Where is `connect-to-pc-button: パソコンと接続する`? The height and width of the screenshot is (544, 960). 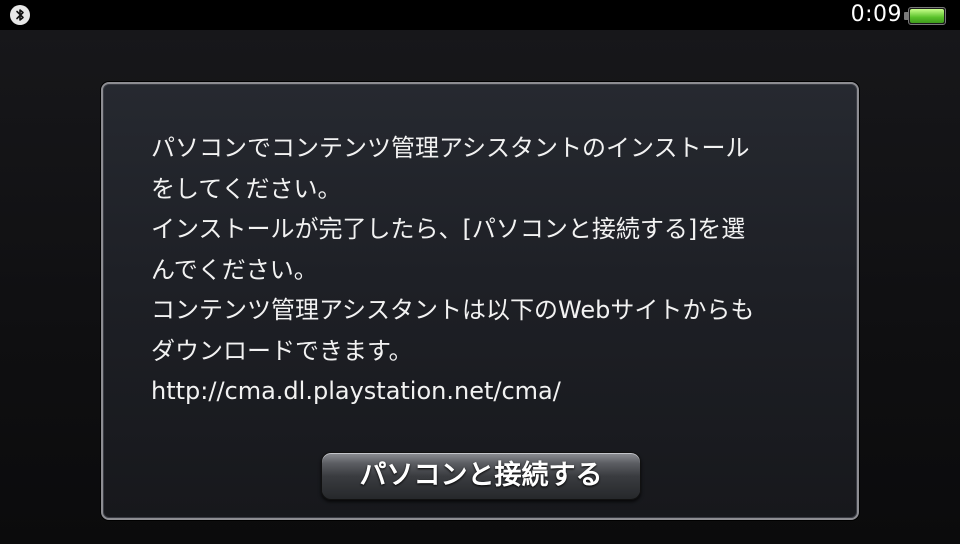
connect-to-pc-button: パソコンと接続する is located at coordinates (481, 476).